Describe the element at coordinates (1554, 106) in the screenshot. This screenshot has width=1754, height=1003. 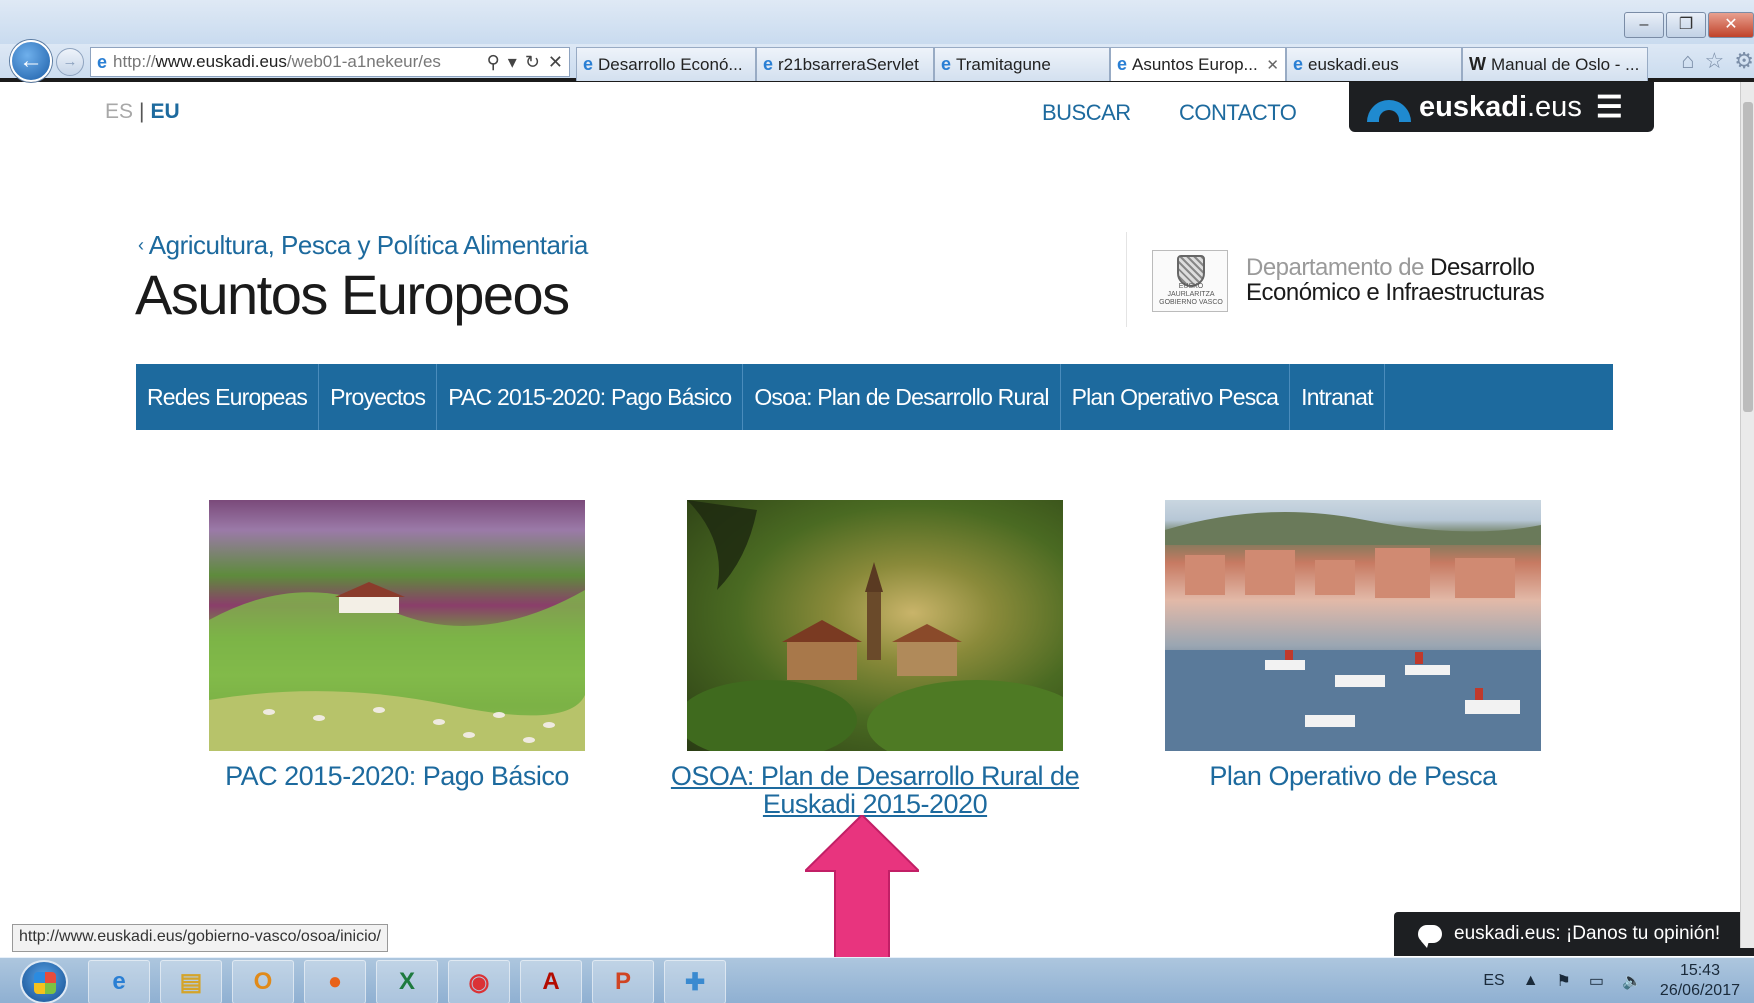
I see `brand-suffix: .eus` at that location.